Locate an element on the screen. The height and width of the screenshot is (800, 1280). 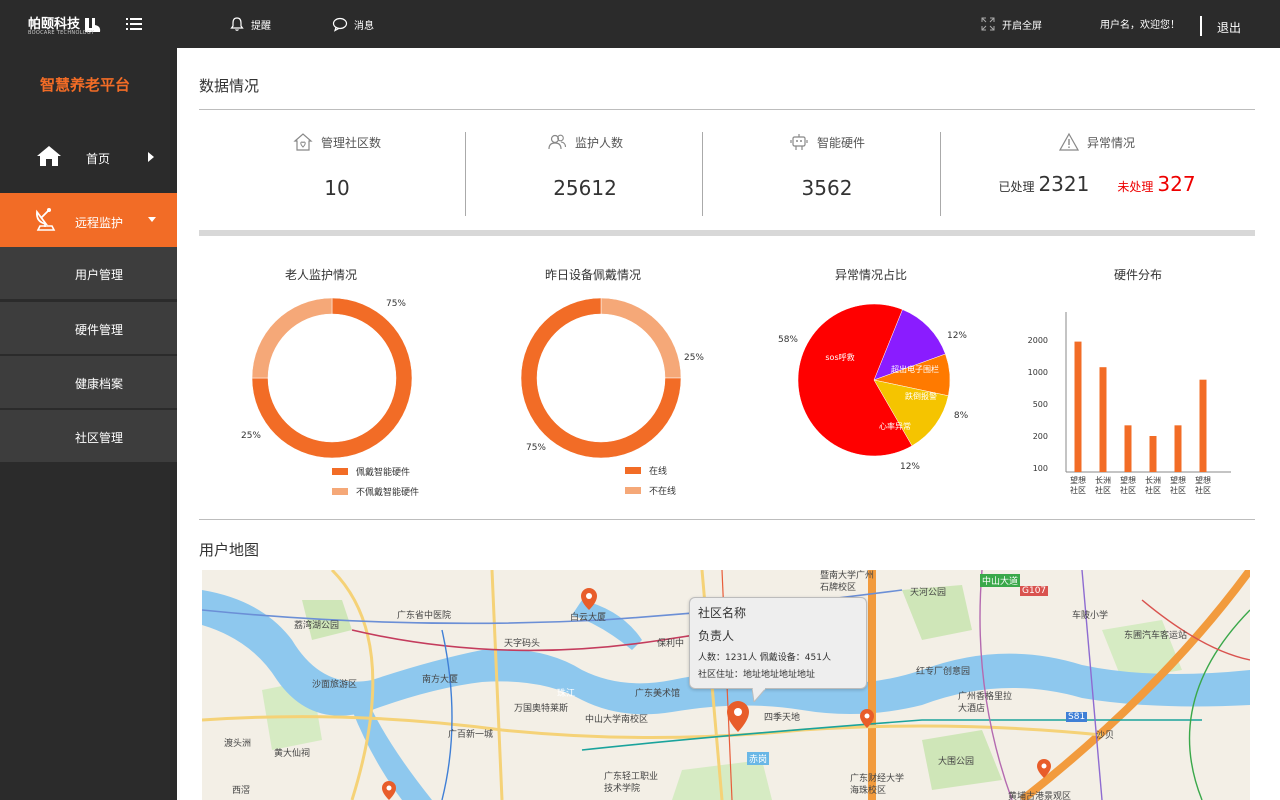
fullscreen-icon is located at coordinates (988, 24).